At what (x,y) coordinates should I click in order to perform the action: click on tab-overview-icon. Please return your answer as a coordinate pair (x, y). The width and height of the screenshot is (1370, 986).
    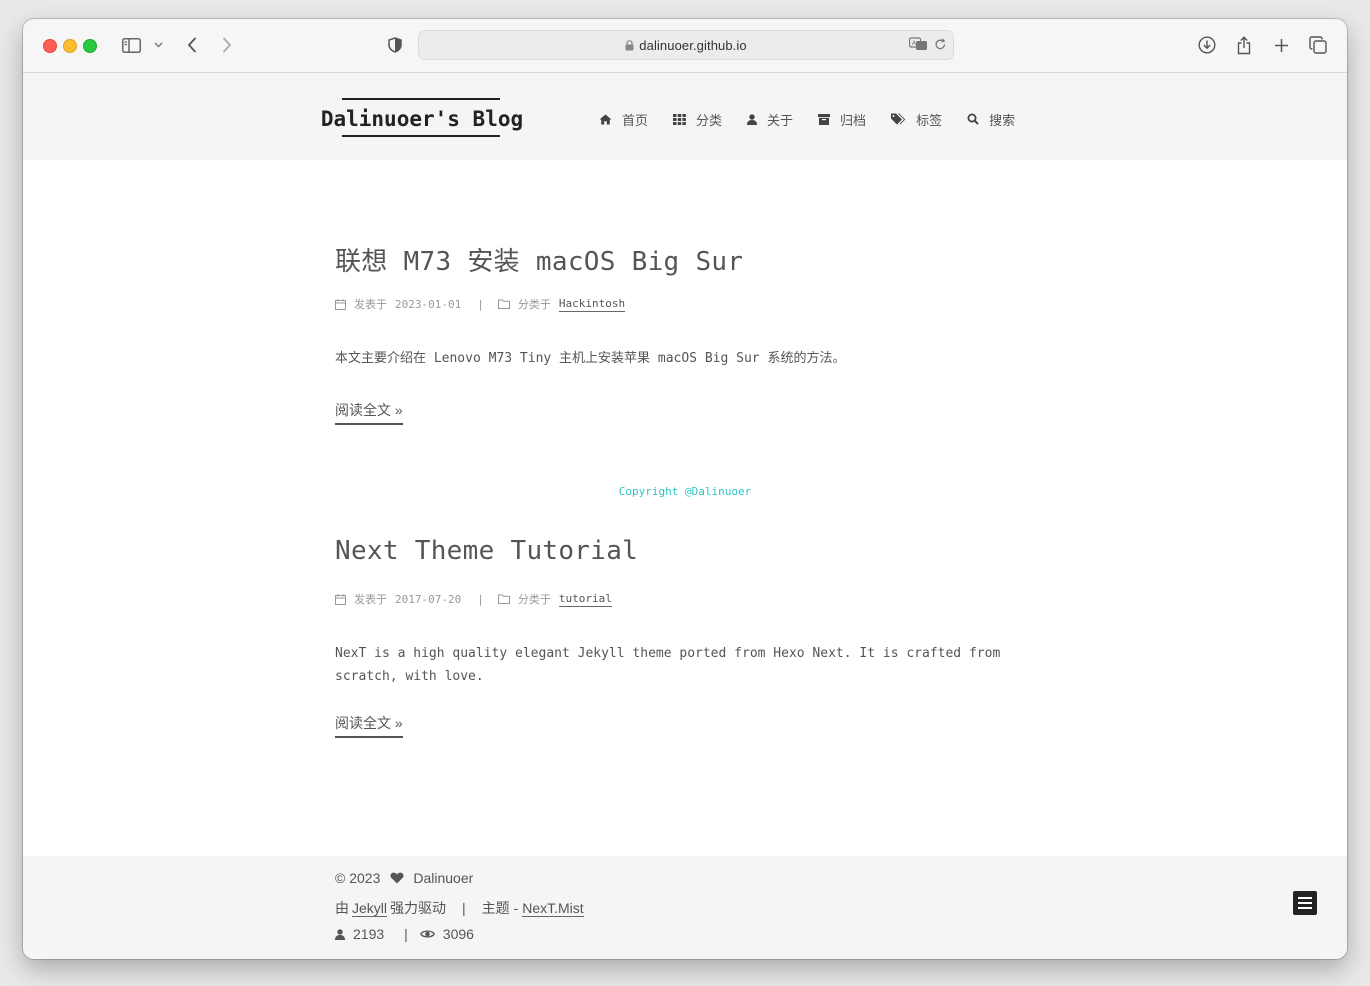
    Looking at the image, I should click on (1318, 45).